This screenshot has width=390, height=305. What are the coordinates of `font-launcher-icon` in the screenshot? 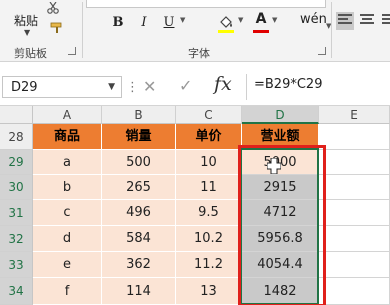 It's located at (322, 51).